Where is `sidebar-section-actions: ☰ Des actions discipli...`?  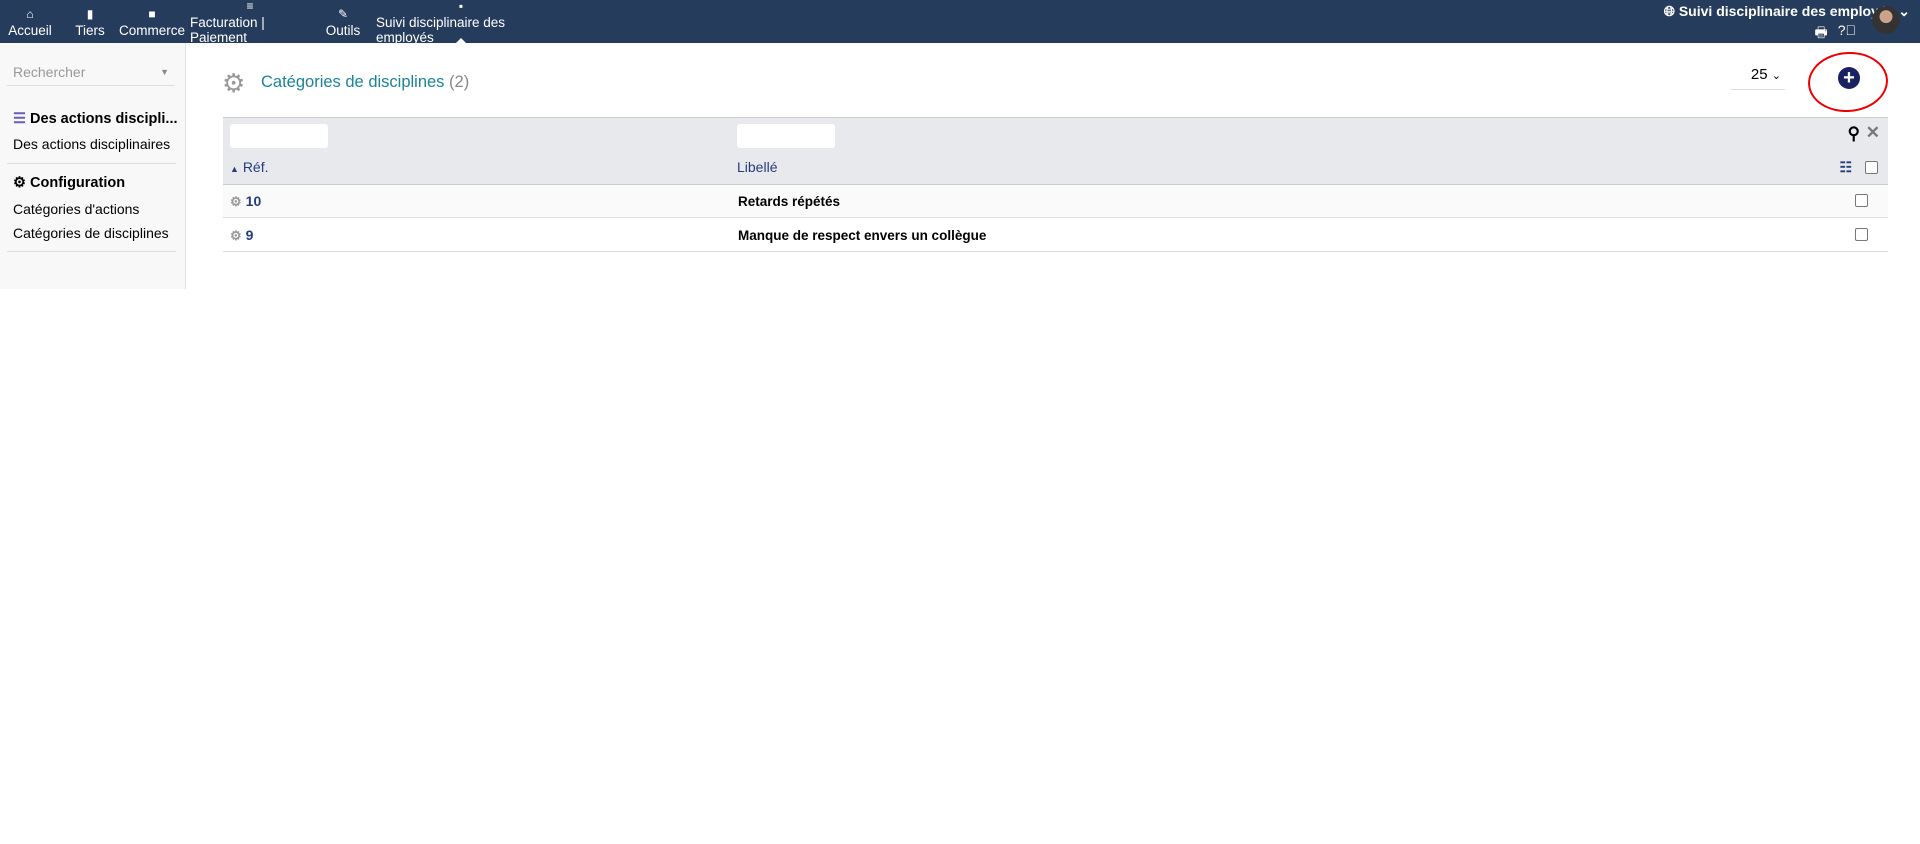
sidebar-section-actions: ☰ Des actions discipli... is located at coordinates (95, 119).